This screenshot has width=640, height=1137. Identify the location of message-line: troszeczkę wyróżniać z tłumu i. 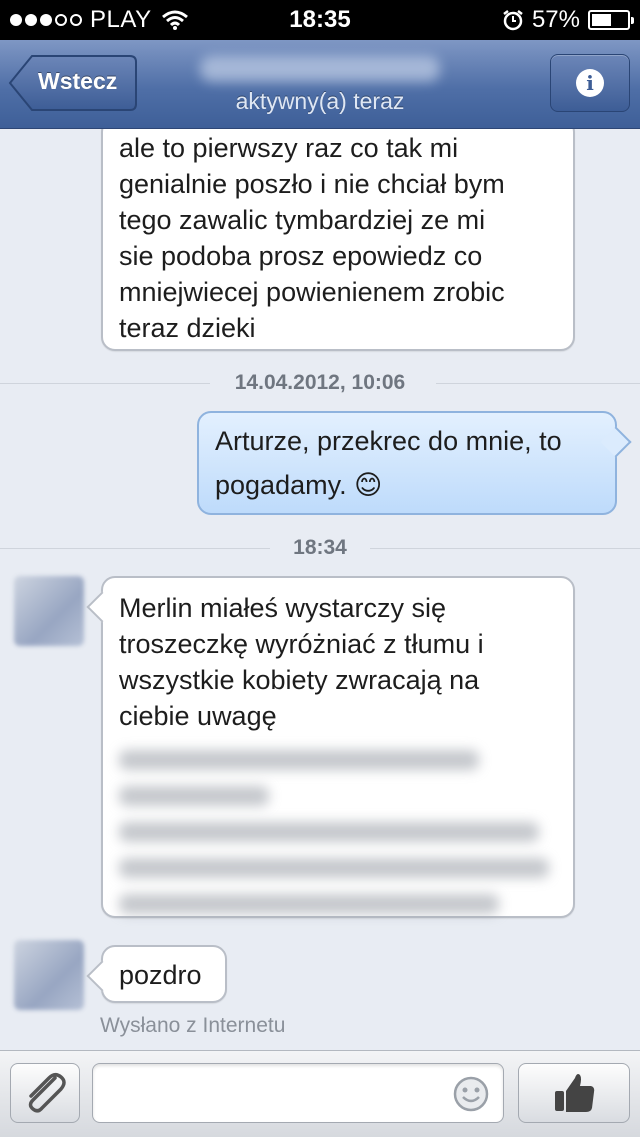
(301, 644).